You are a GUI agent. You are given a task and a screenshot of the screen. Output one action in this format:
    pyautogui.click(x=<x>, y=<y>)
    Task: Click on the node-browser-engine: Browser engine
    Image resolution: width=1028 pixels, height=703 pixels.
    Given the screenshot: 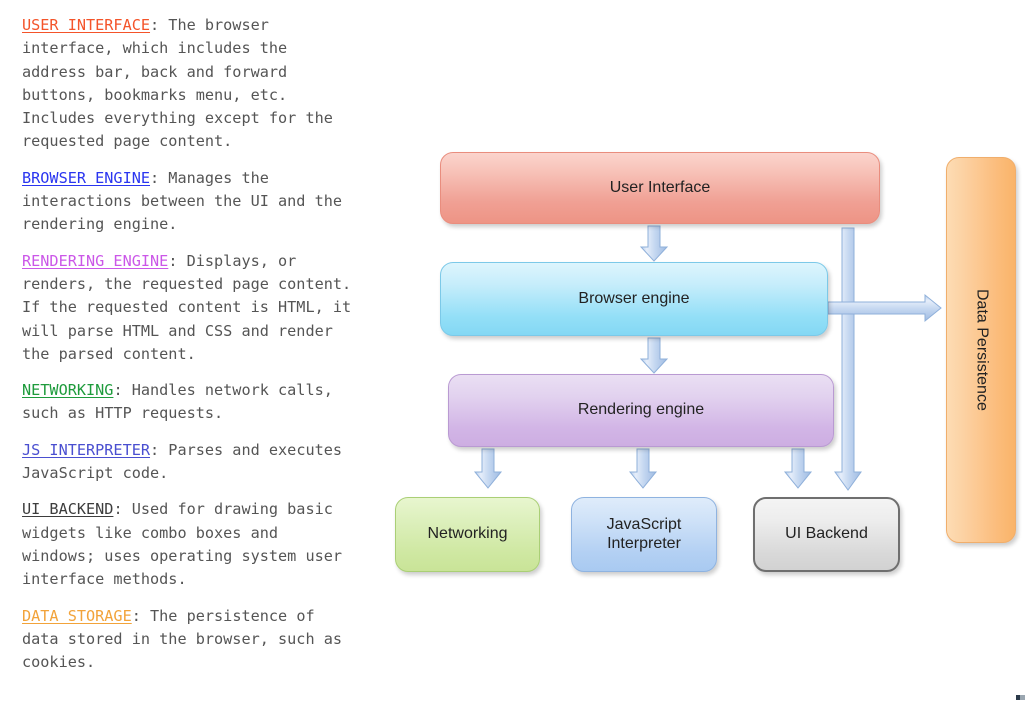 What is the action you would take?
    pyautogui.click(x=634, y=299)
    